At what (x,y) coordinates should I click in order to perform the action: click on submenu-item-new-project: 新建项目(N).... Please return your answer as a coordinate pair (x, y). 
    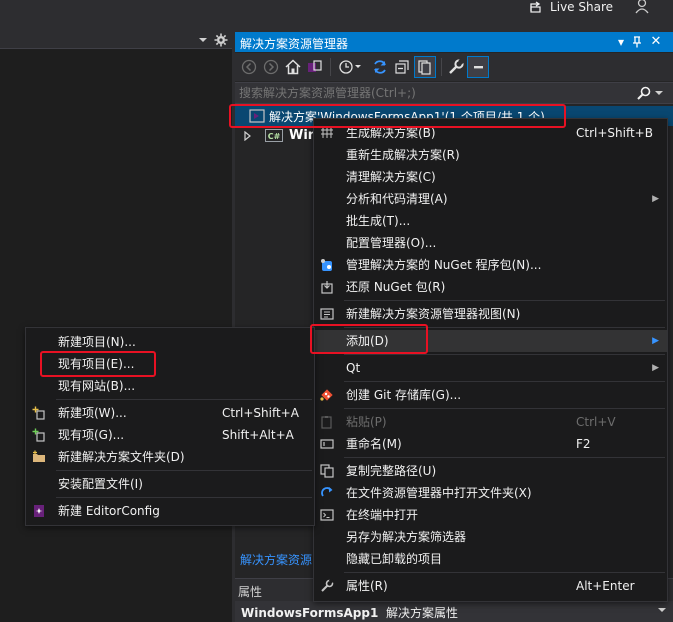
    Looking at the image, I should click on (170, 342).